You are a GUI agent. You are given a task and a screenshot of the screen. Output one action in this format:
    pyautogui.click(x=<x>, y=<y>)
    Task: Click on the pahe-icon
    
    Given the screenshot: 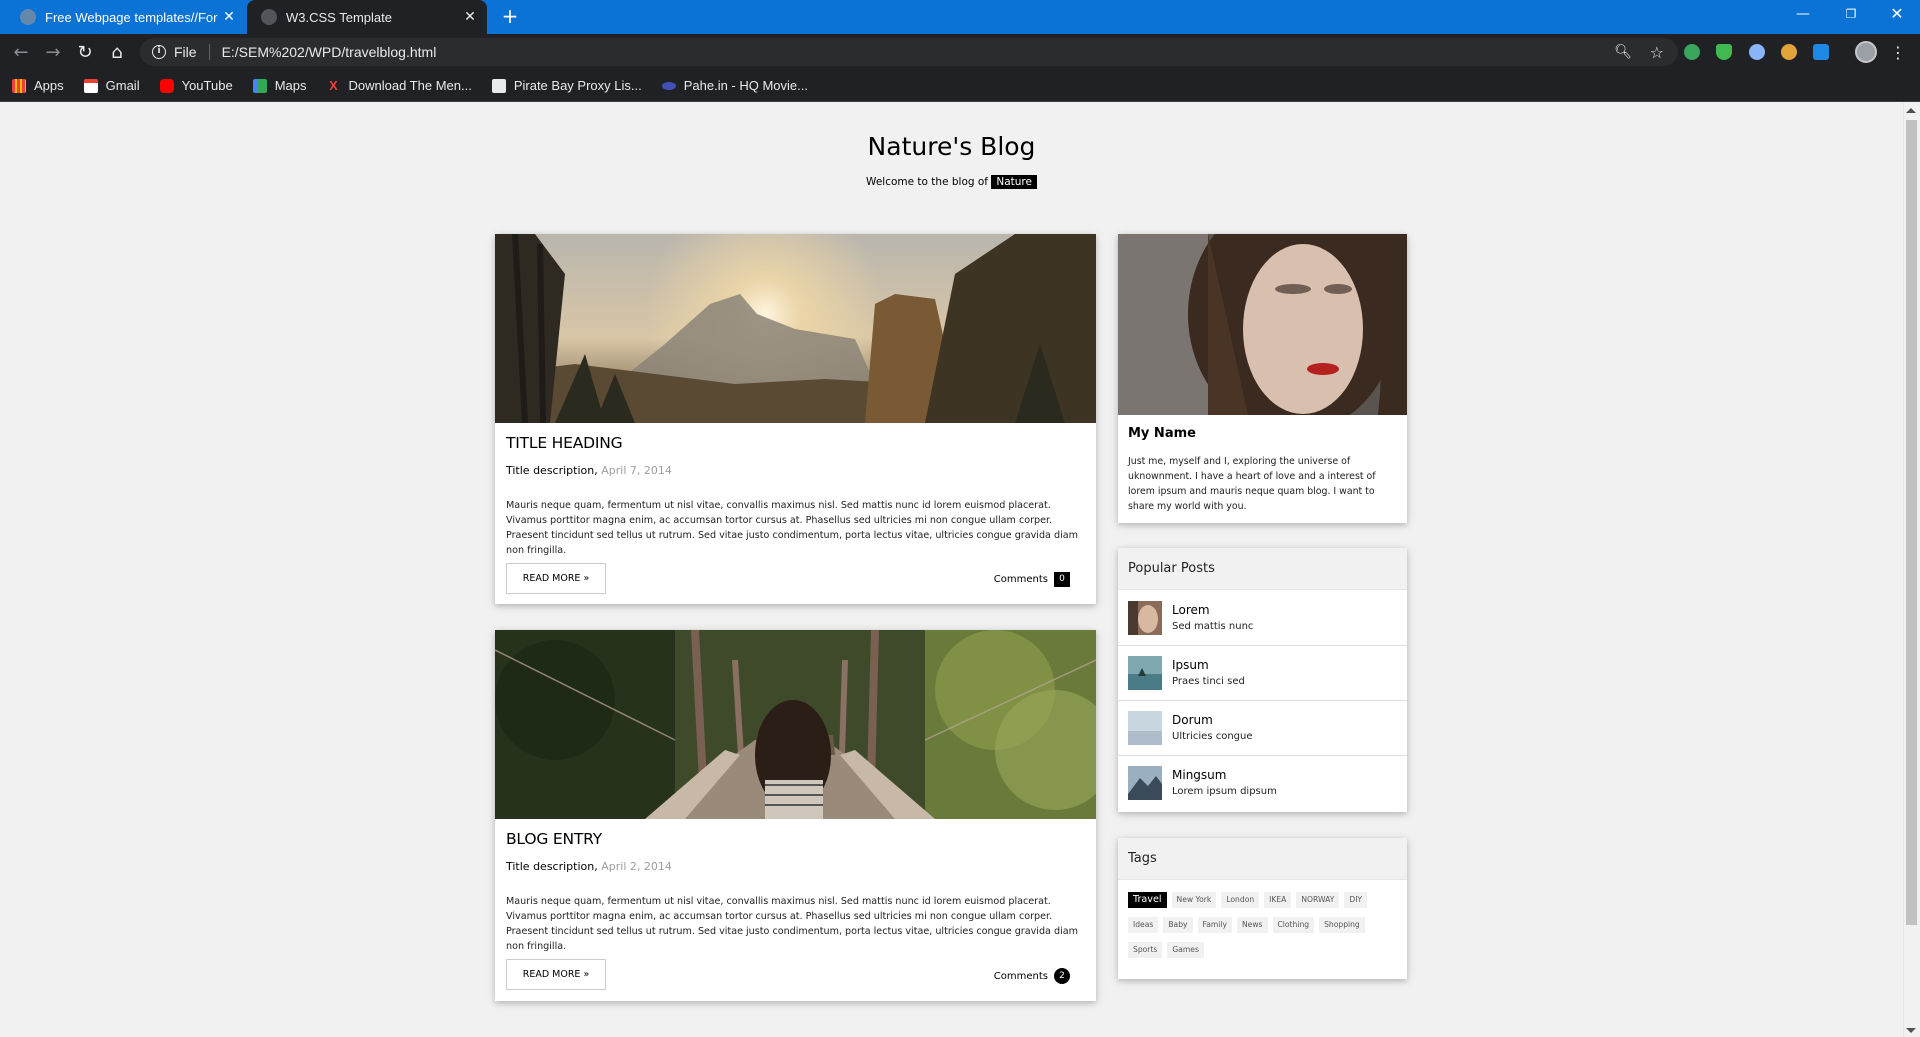 What is the action you would take?
    pyautogui.click(x=668, y=85)
    